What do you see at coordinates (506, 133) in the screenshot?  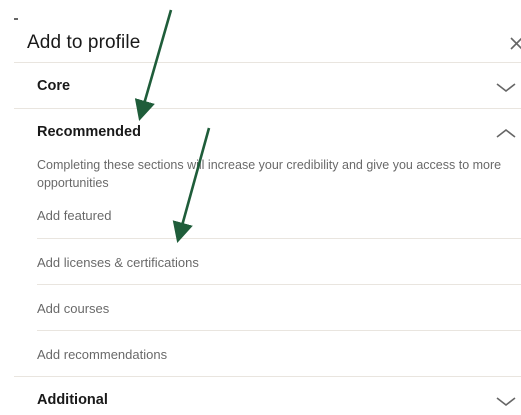 I see `chevron-up-icon` at bounding box center [506, 133].